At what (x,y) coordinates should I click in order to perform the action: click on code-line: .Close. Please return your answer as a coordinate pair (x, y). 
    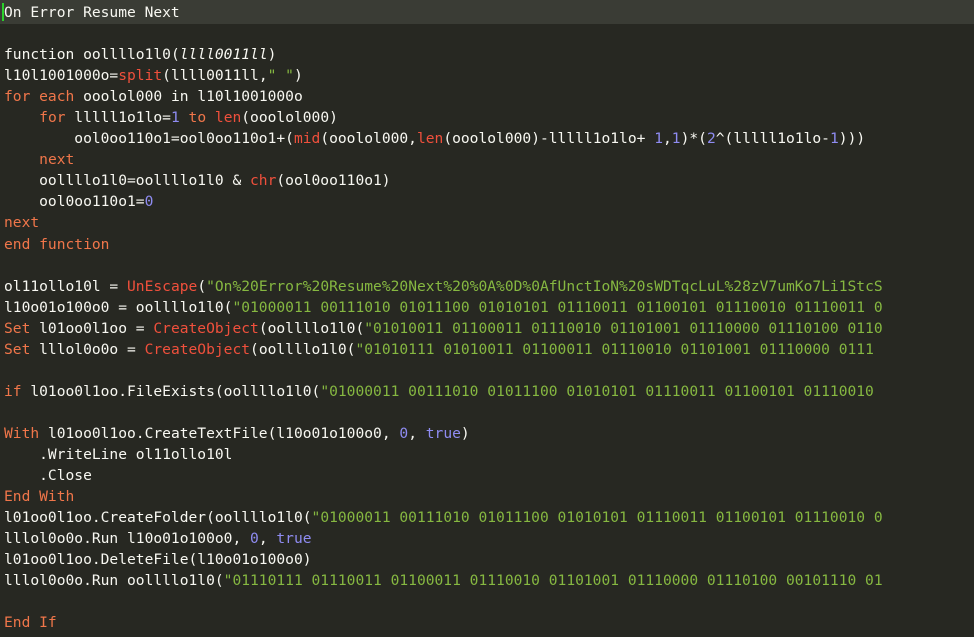
    Looking at the image, I should click on (443, 475).